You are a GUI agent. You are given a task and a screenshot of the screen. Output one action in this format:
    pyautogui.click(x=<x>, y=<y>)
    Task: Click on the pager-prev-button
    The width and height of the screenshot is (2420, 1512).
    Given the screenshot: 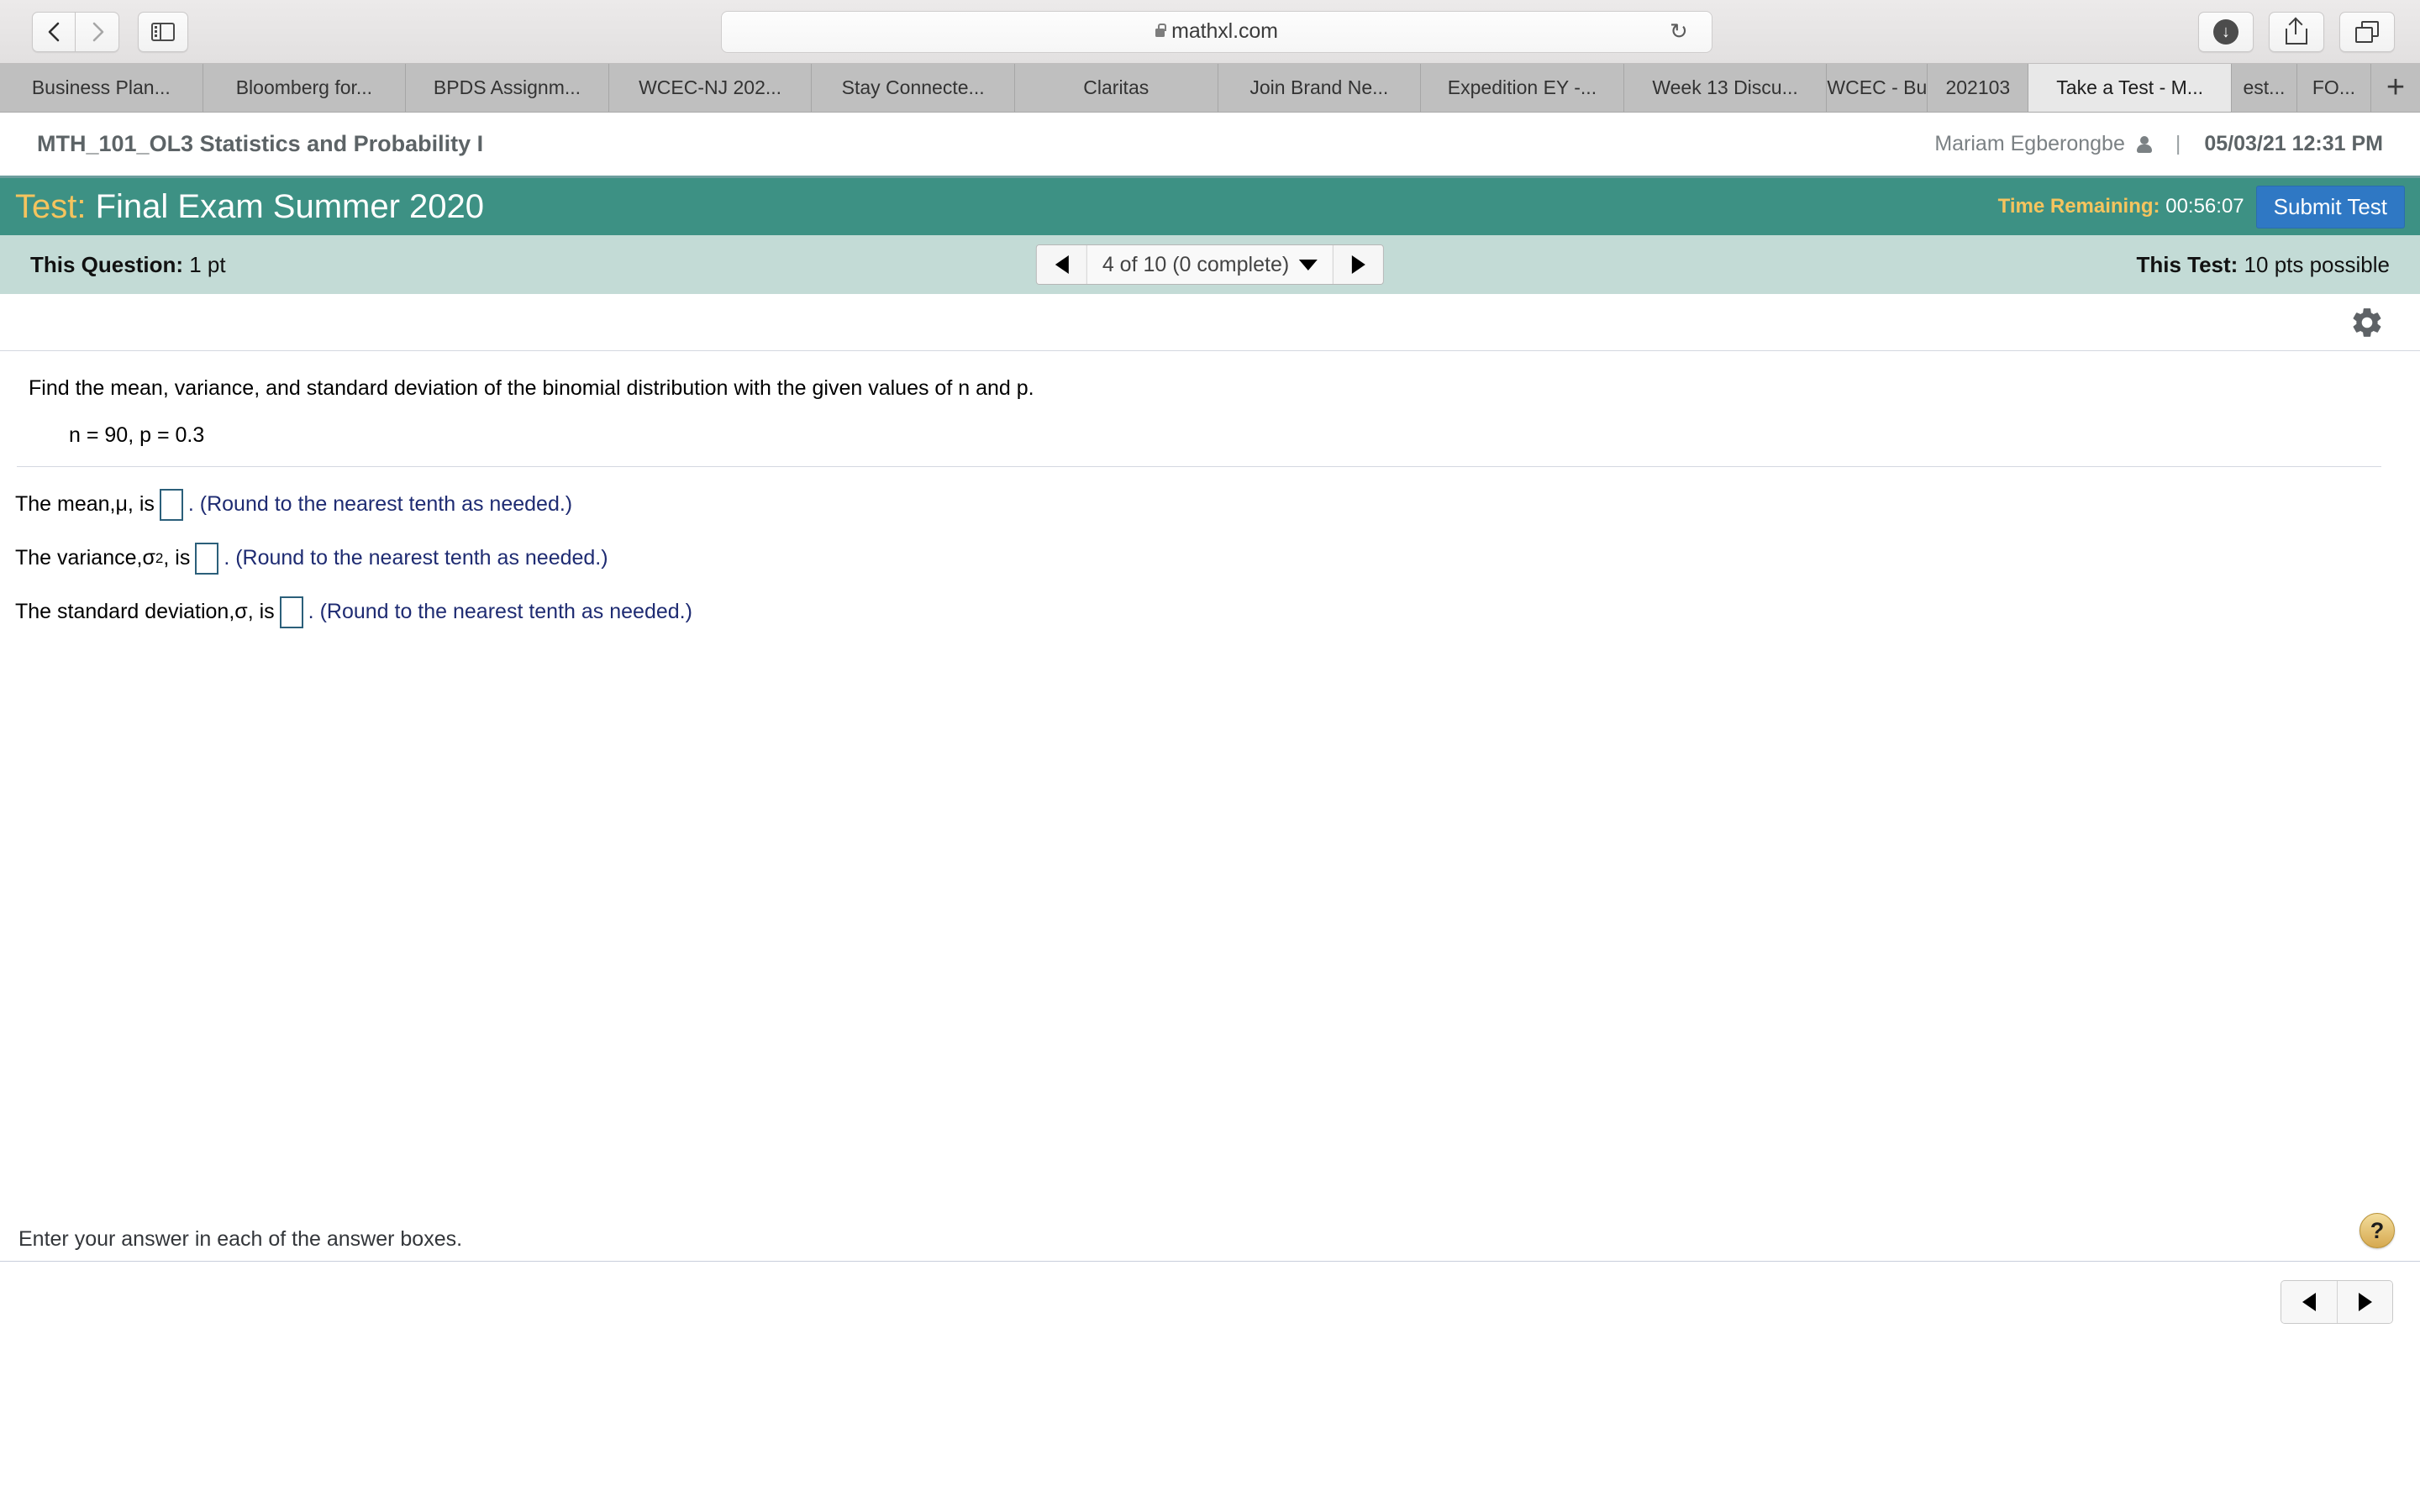 What is the action you would take?
    pyautogui.click(x=1061, y=264)
    